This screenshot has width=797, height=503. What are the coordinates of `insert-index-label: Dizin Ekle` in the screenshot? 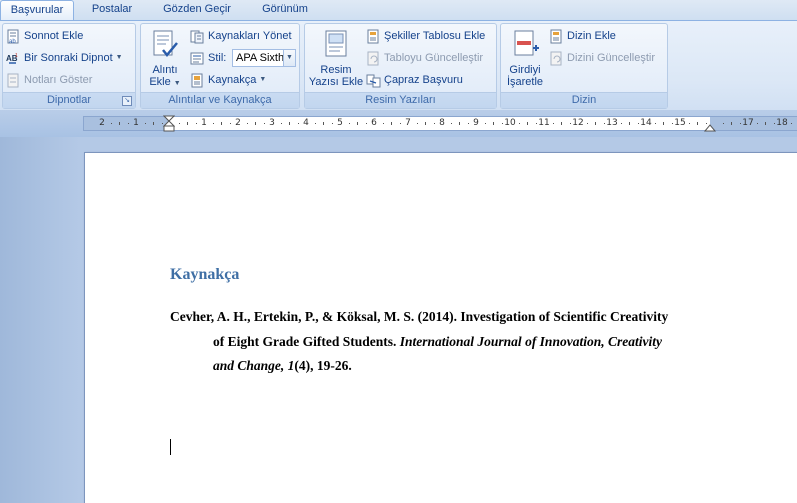 It's located at (591, 36).